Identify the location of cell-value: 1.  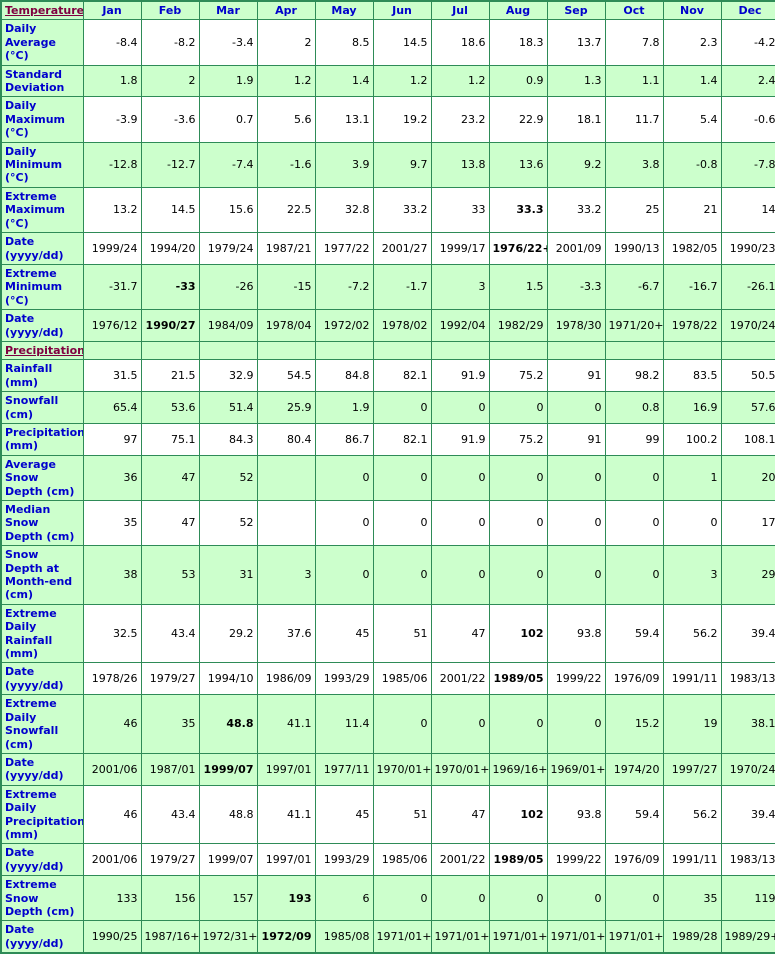
(692, 478).